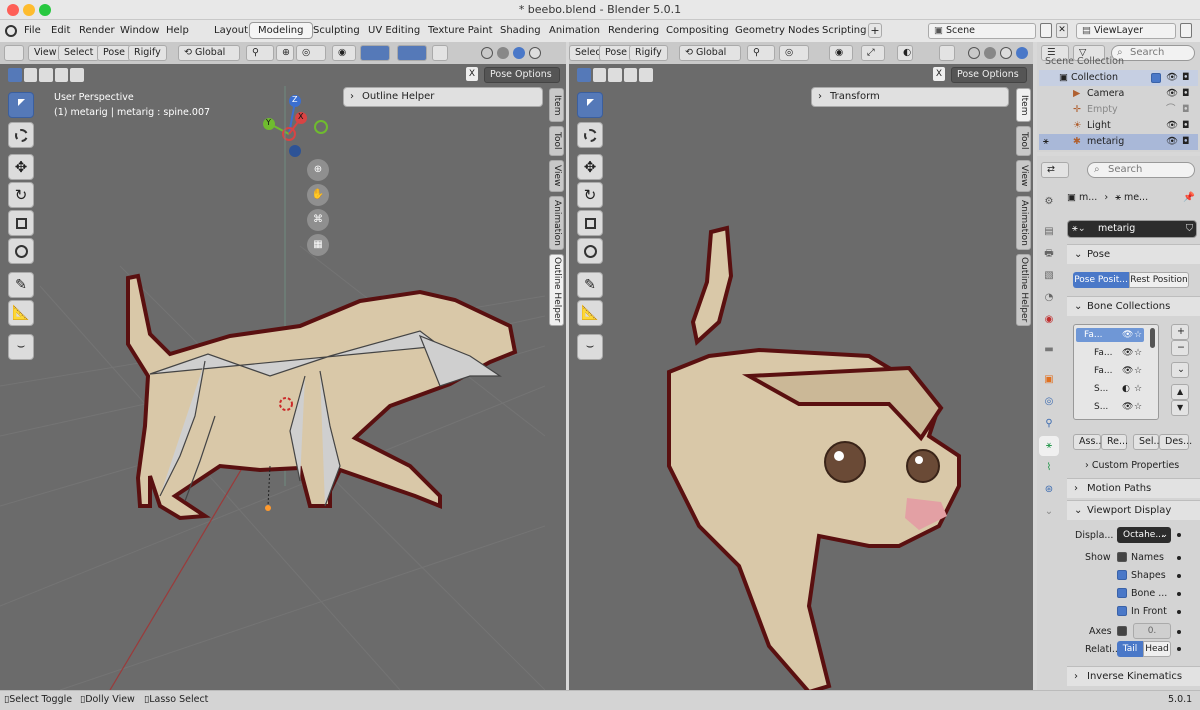 Image resolution: width=1200 pixels, height=710 pixels. I want to click on left-select-menu: Select, so click(79, 53).